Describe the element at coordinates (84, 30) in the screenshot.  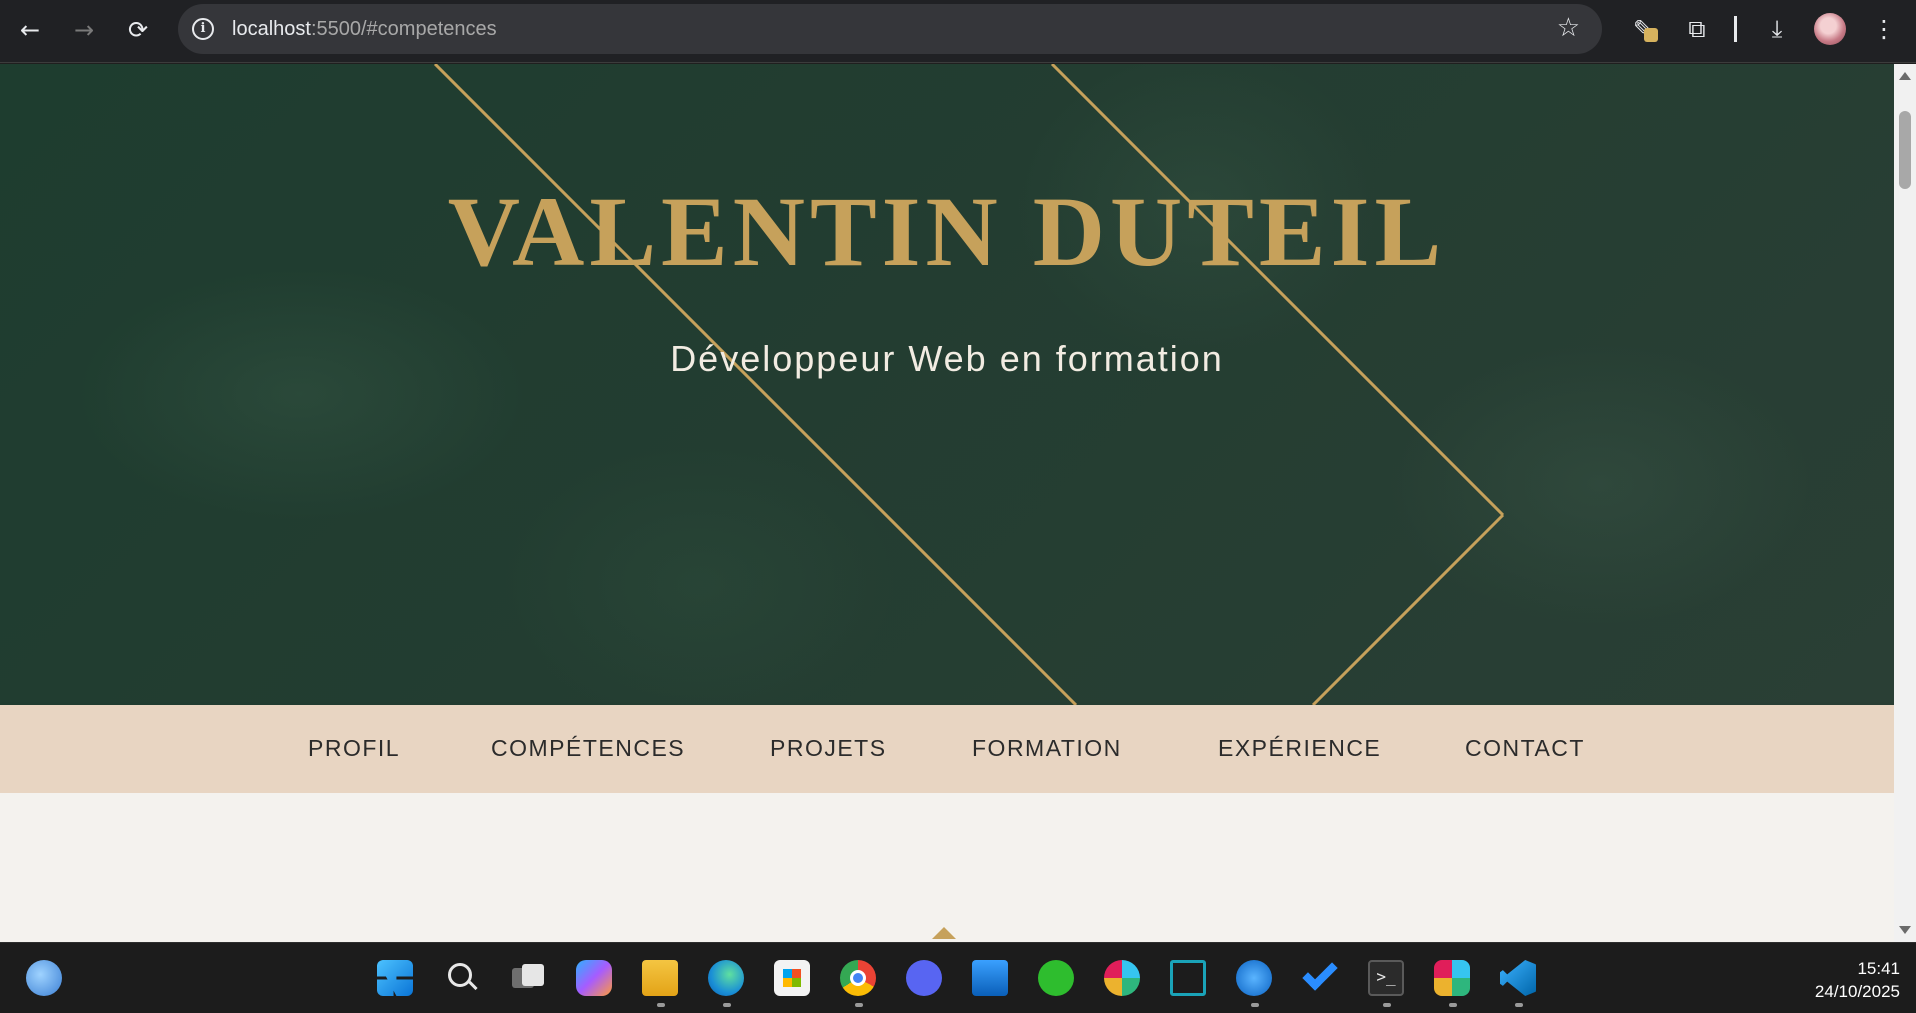
I see `forward-icon: →` at that location.